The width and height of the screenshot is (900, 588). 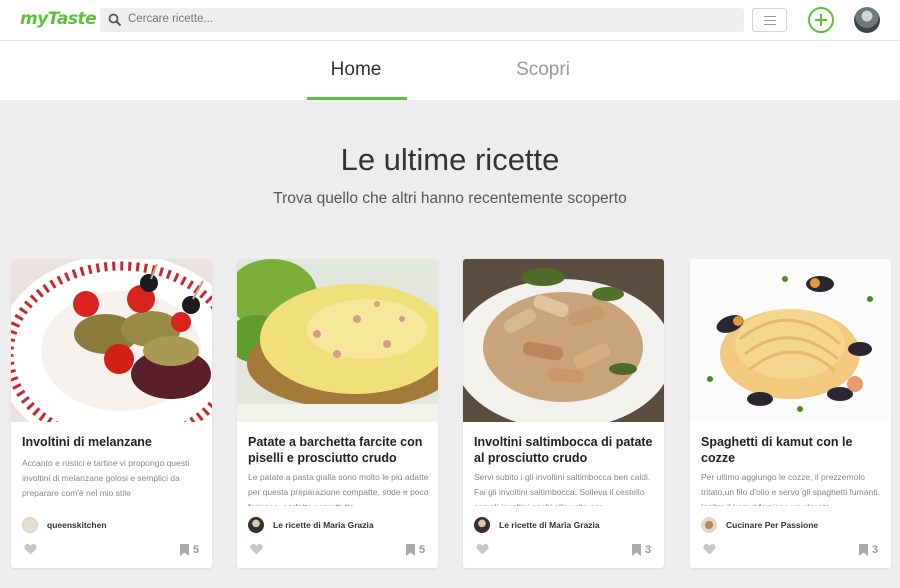 I want to click on menu-button, so click(x=769, y=20).